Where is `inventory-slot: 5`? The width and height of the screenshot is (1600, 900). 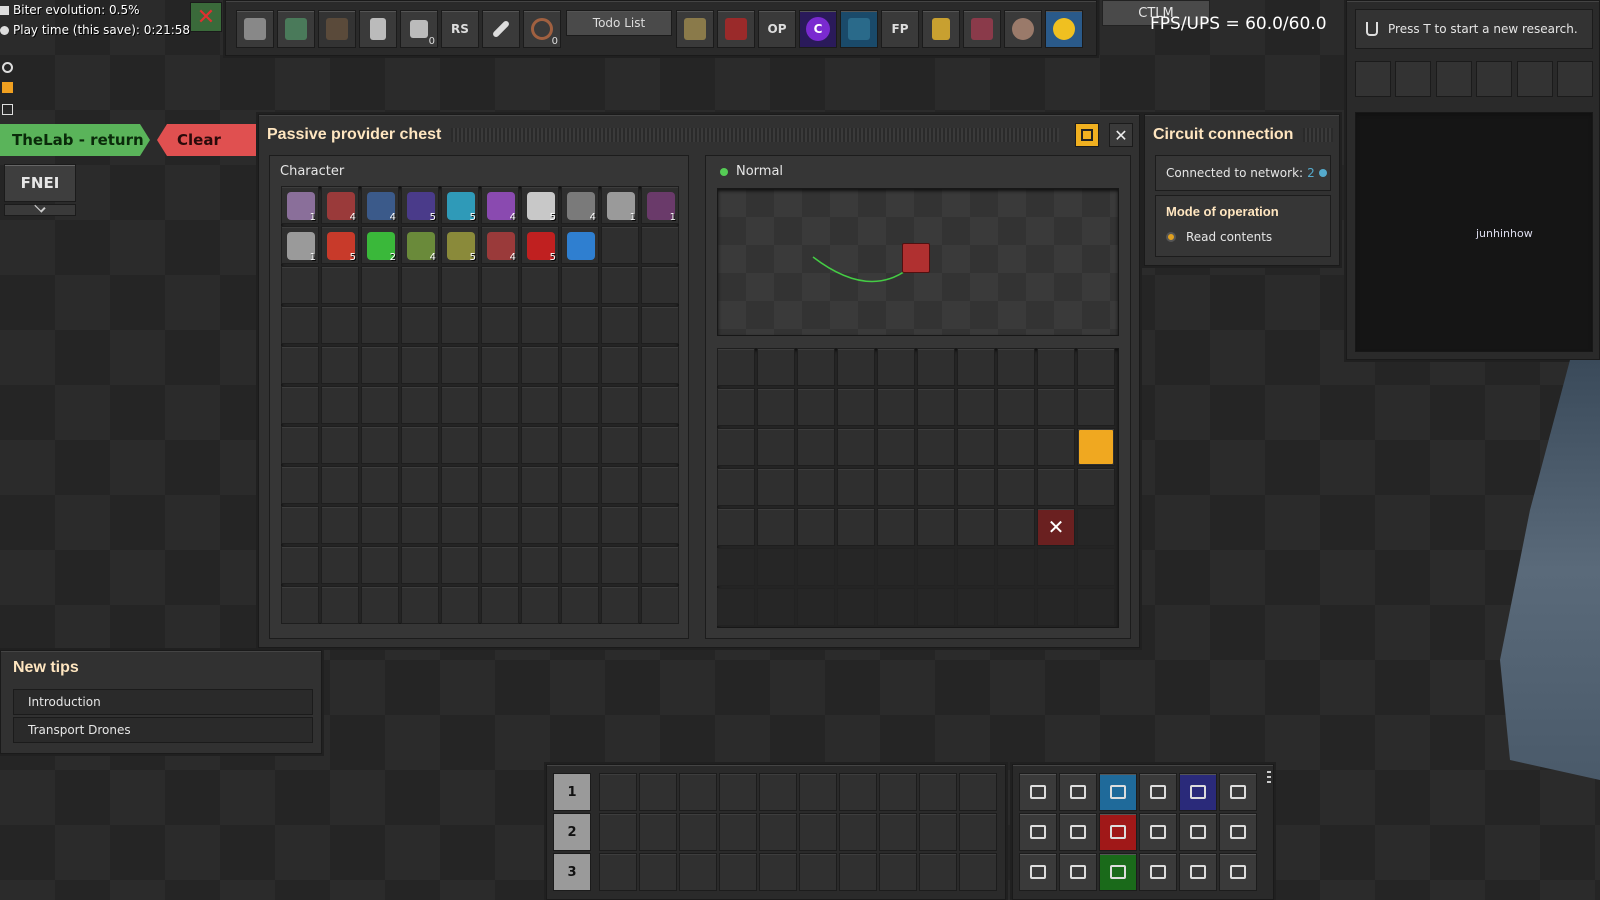 inventory-slot: 5 is located at coordinates (540, 205).